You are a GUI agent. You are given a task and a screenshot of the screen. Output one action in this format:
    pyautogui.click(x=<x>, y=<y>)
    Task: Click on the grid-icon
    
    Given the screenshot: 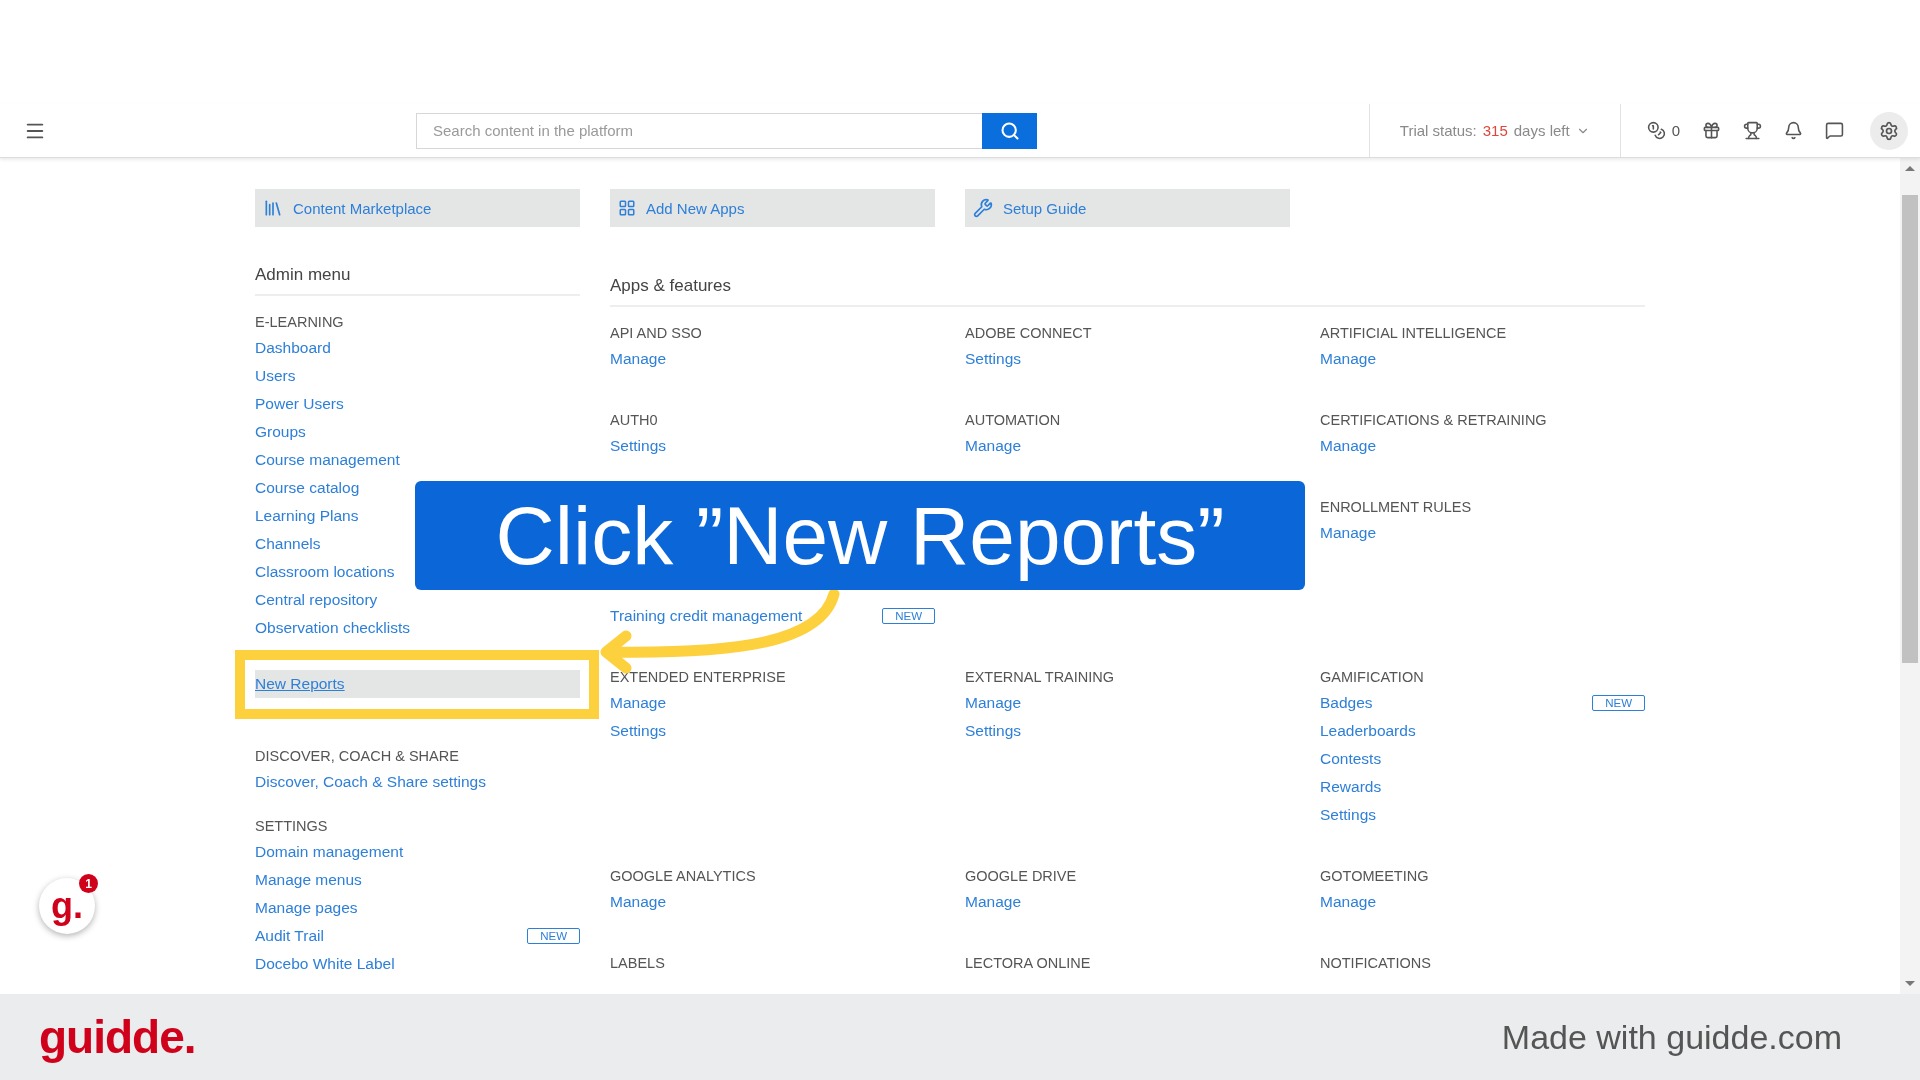 What is the action you would take?
    pyautogui.click(x=627, y=208)
    